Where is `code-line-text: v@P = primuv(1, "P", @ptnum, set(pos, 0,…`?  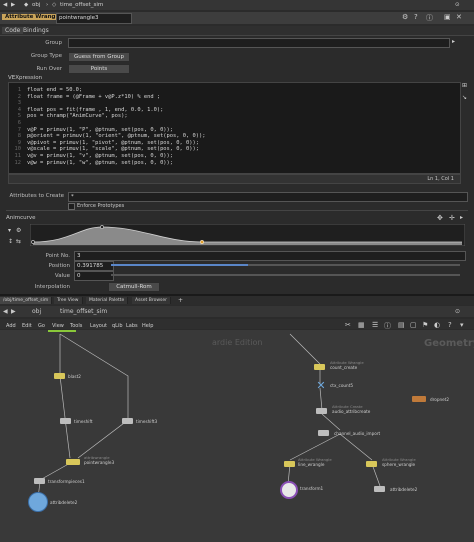
code-line-text: v@P = primuv(1, "P", @ptnum, set(pos, 0,… is located at coordinates (100, 129).